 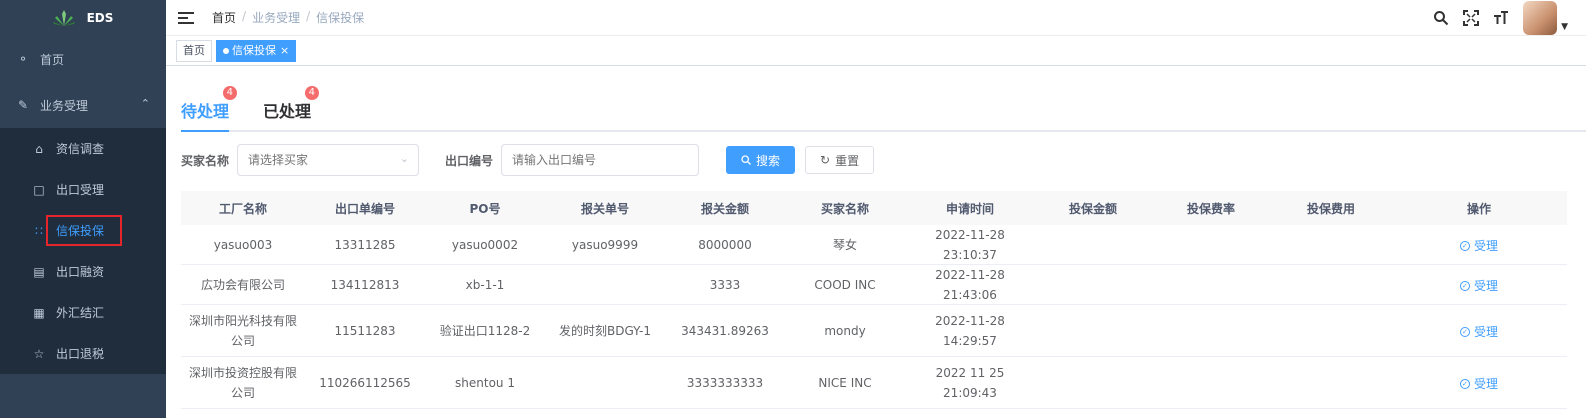 I want to click on logo-text: EDS, so click(x=100, y=18).